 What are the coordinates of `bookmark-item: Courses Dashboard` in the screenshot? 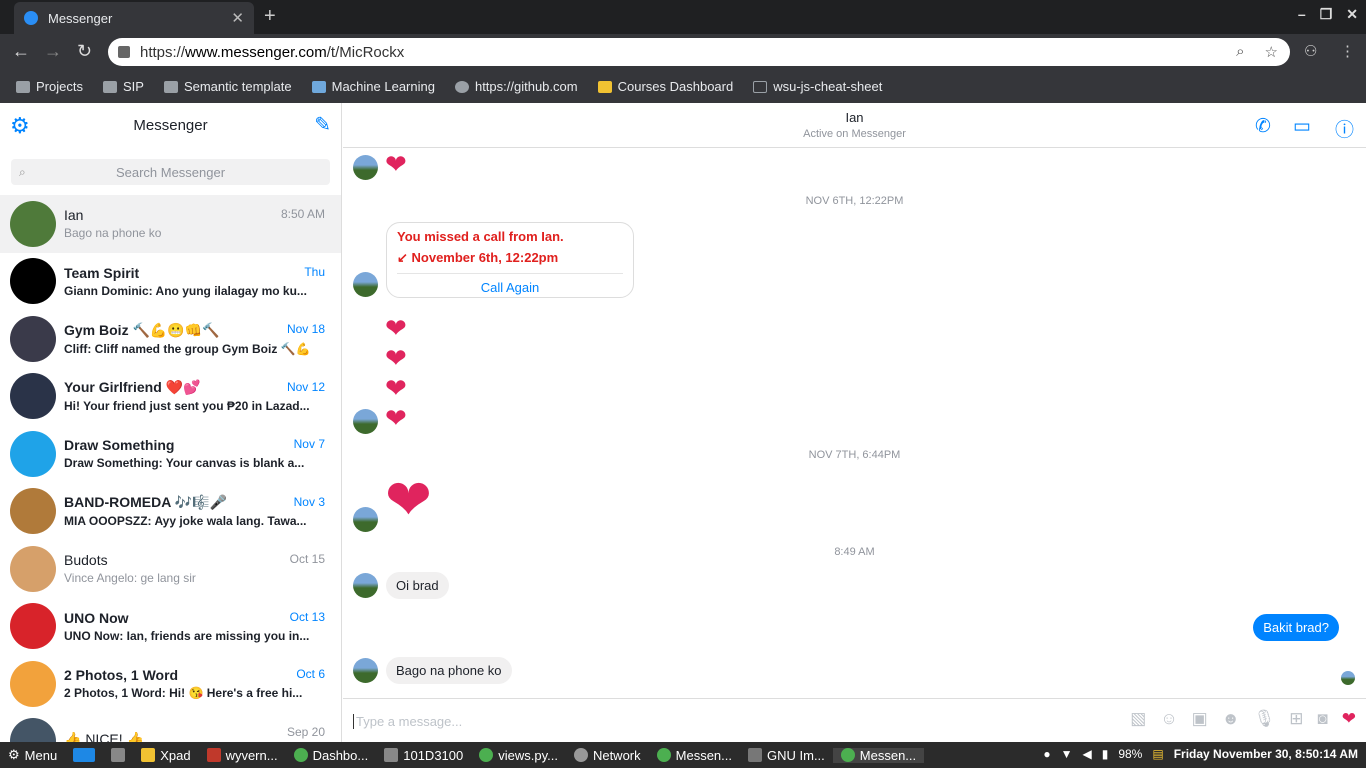 It's located at (665, 86).